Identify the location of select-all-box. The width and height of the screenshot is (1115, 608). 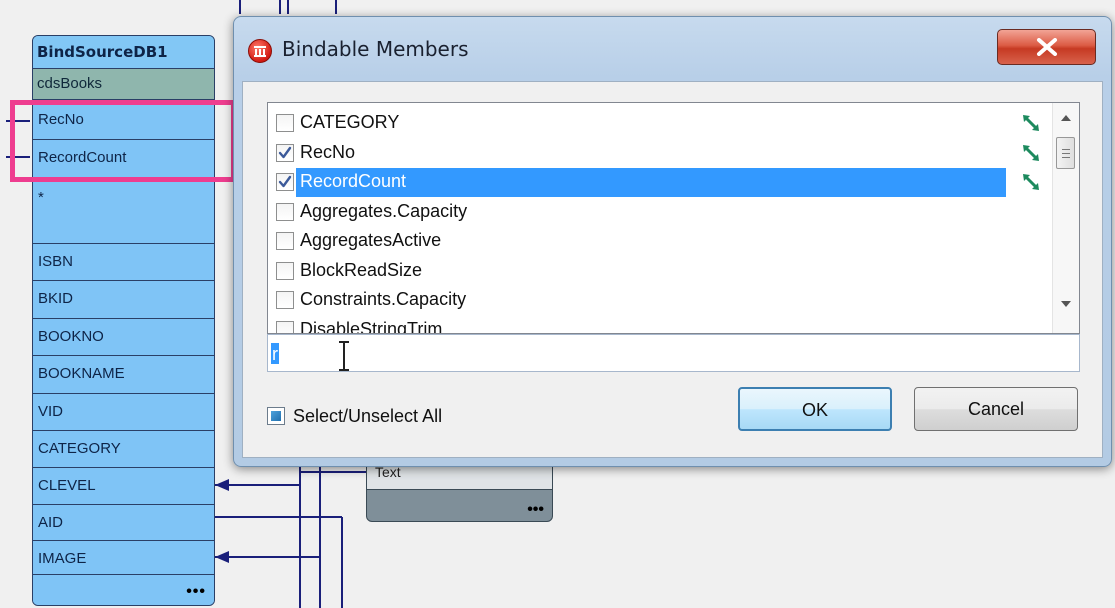
(276, 416).